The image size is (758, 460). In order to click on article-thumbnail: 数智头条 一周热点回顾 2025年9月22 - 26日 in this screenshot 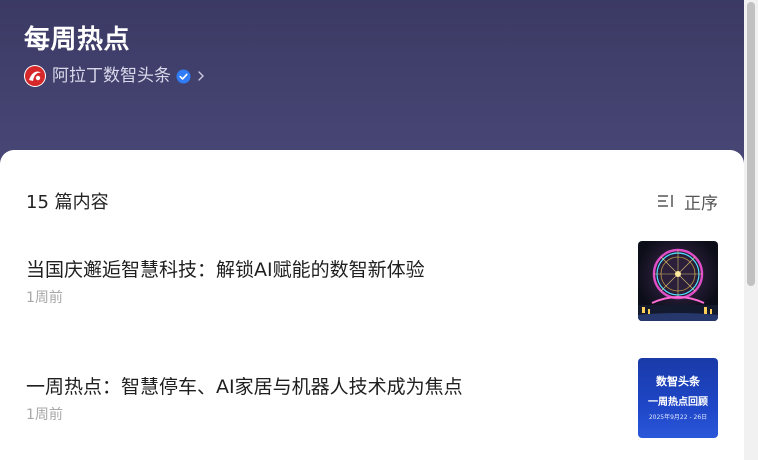, I will do `click(678, 398)`.